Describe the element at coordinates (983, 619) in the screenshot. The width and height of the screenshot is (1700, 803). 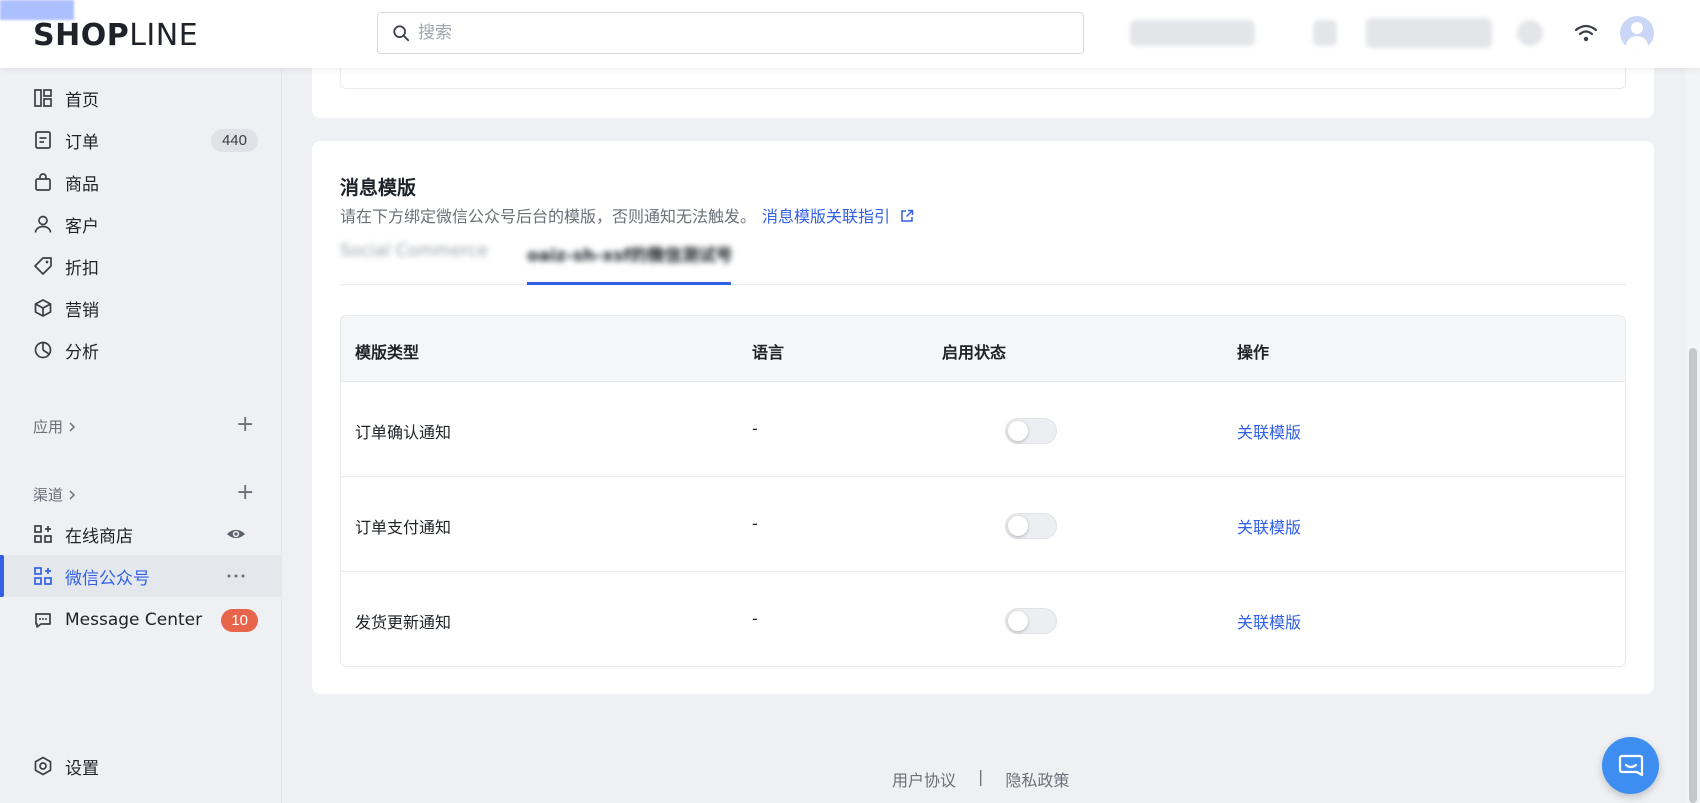
I see `table-row: 发货更新通知 - 关联模版` at that location.